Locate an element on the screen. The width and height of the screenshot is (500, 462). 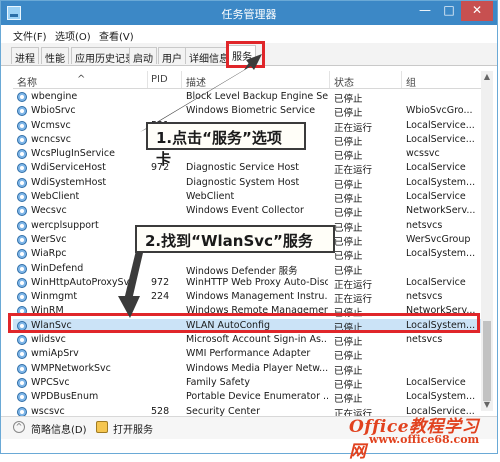
watermark-url: www.office68.com is located at coordinates (424, 439).